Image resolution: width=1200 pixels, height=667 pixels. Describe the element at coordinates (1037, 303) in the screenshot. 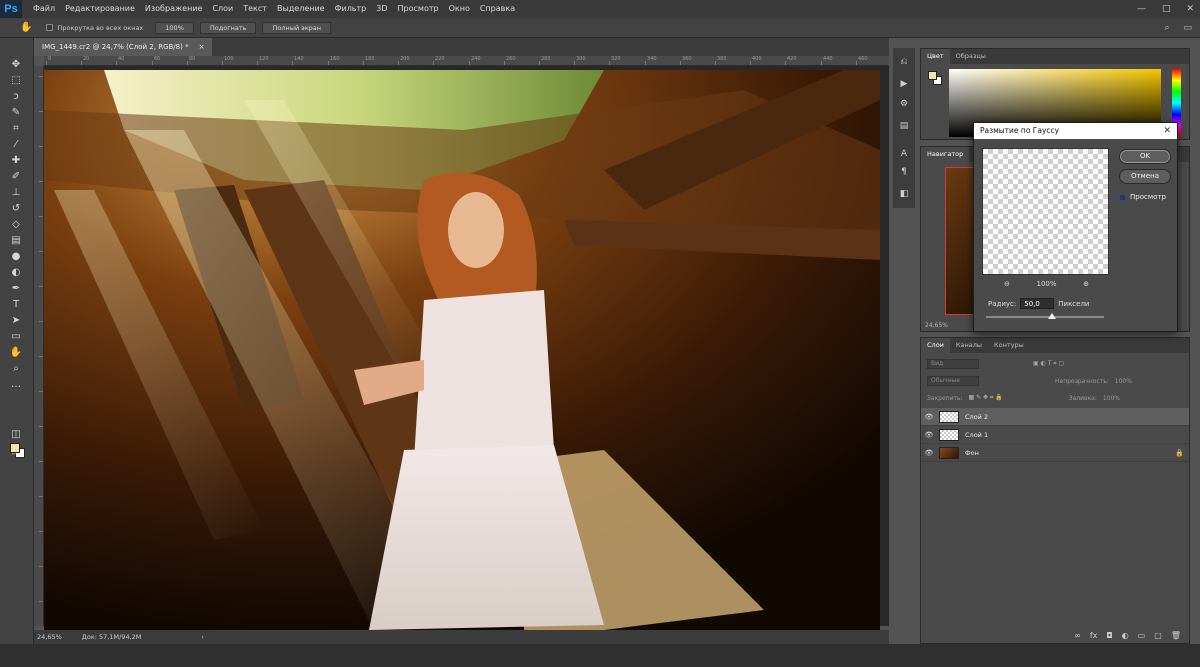

I see `radius-input` at that location.